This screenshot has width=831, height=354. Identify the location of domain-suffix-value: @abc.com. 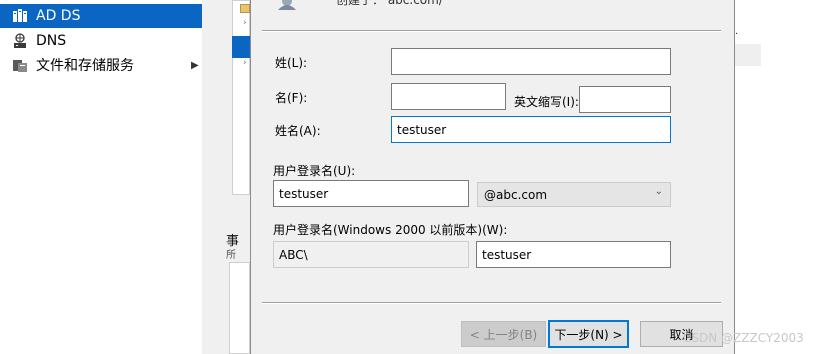
(516, 195).